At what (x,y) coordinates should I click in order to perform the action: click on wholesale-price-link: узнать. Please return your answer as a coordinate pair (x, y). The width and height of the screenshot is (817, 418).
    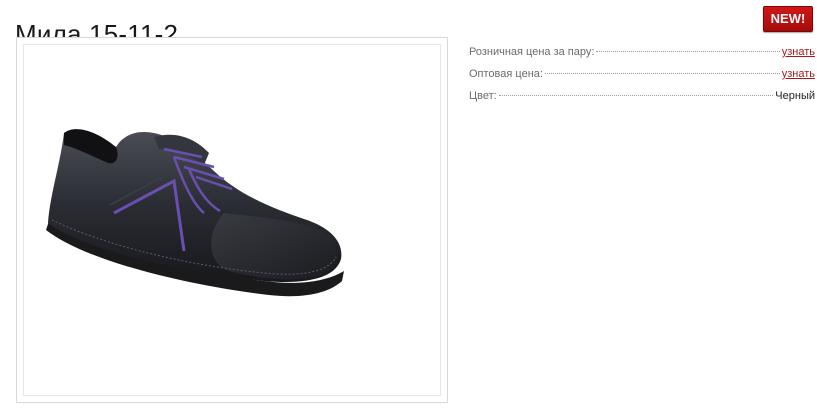
    Looking at the image, I should click on (798, 74).